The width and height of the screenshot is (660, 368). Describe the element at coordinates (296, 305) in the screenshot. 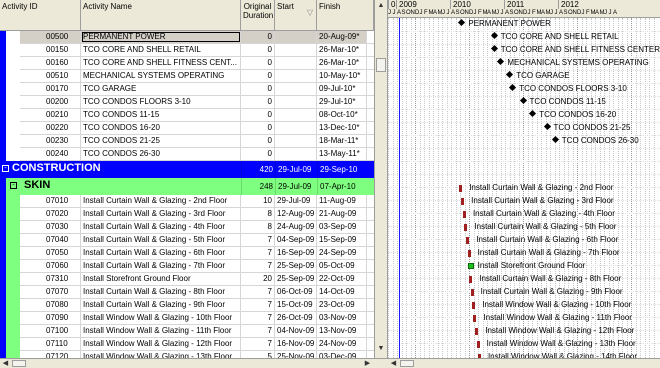

I see `start-cell: 15-Oct-09` at that location.